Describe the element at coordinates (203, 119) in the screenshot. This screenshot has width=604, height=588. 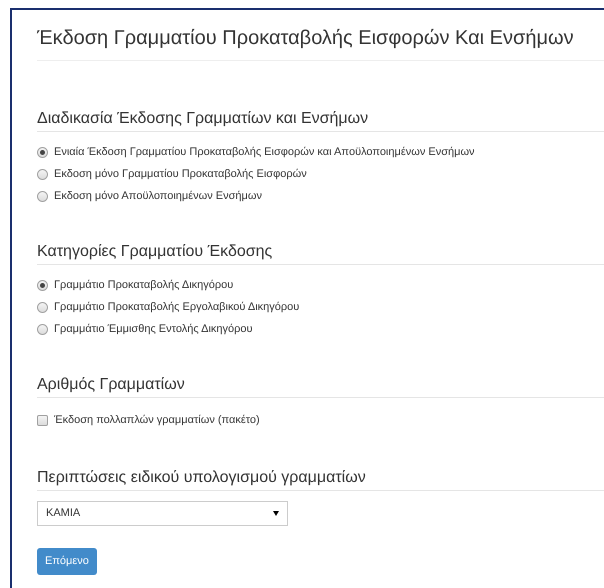
I see `section-heading: Διαδικασία Έκδοσης Γραμματίων και Ενσήμων` at that location.